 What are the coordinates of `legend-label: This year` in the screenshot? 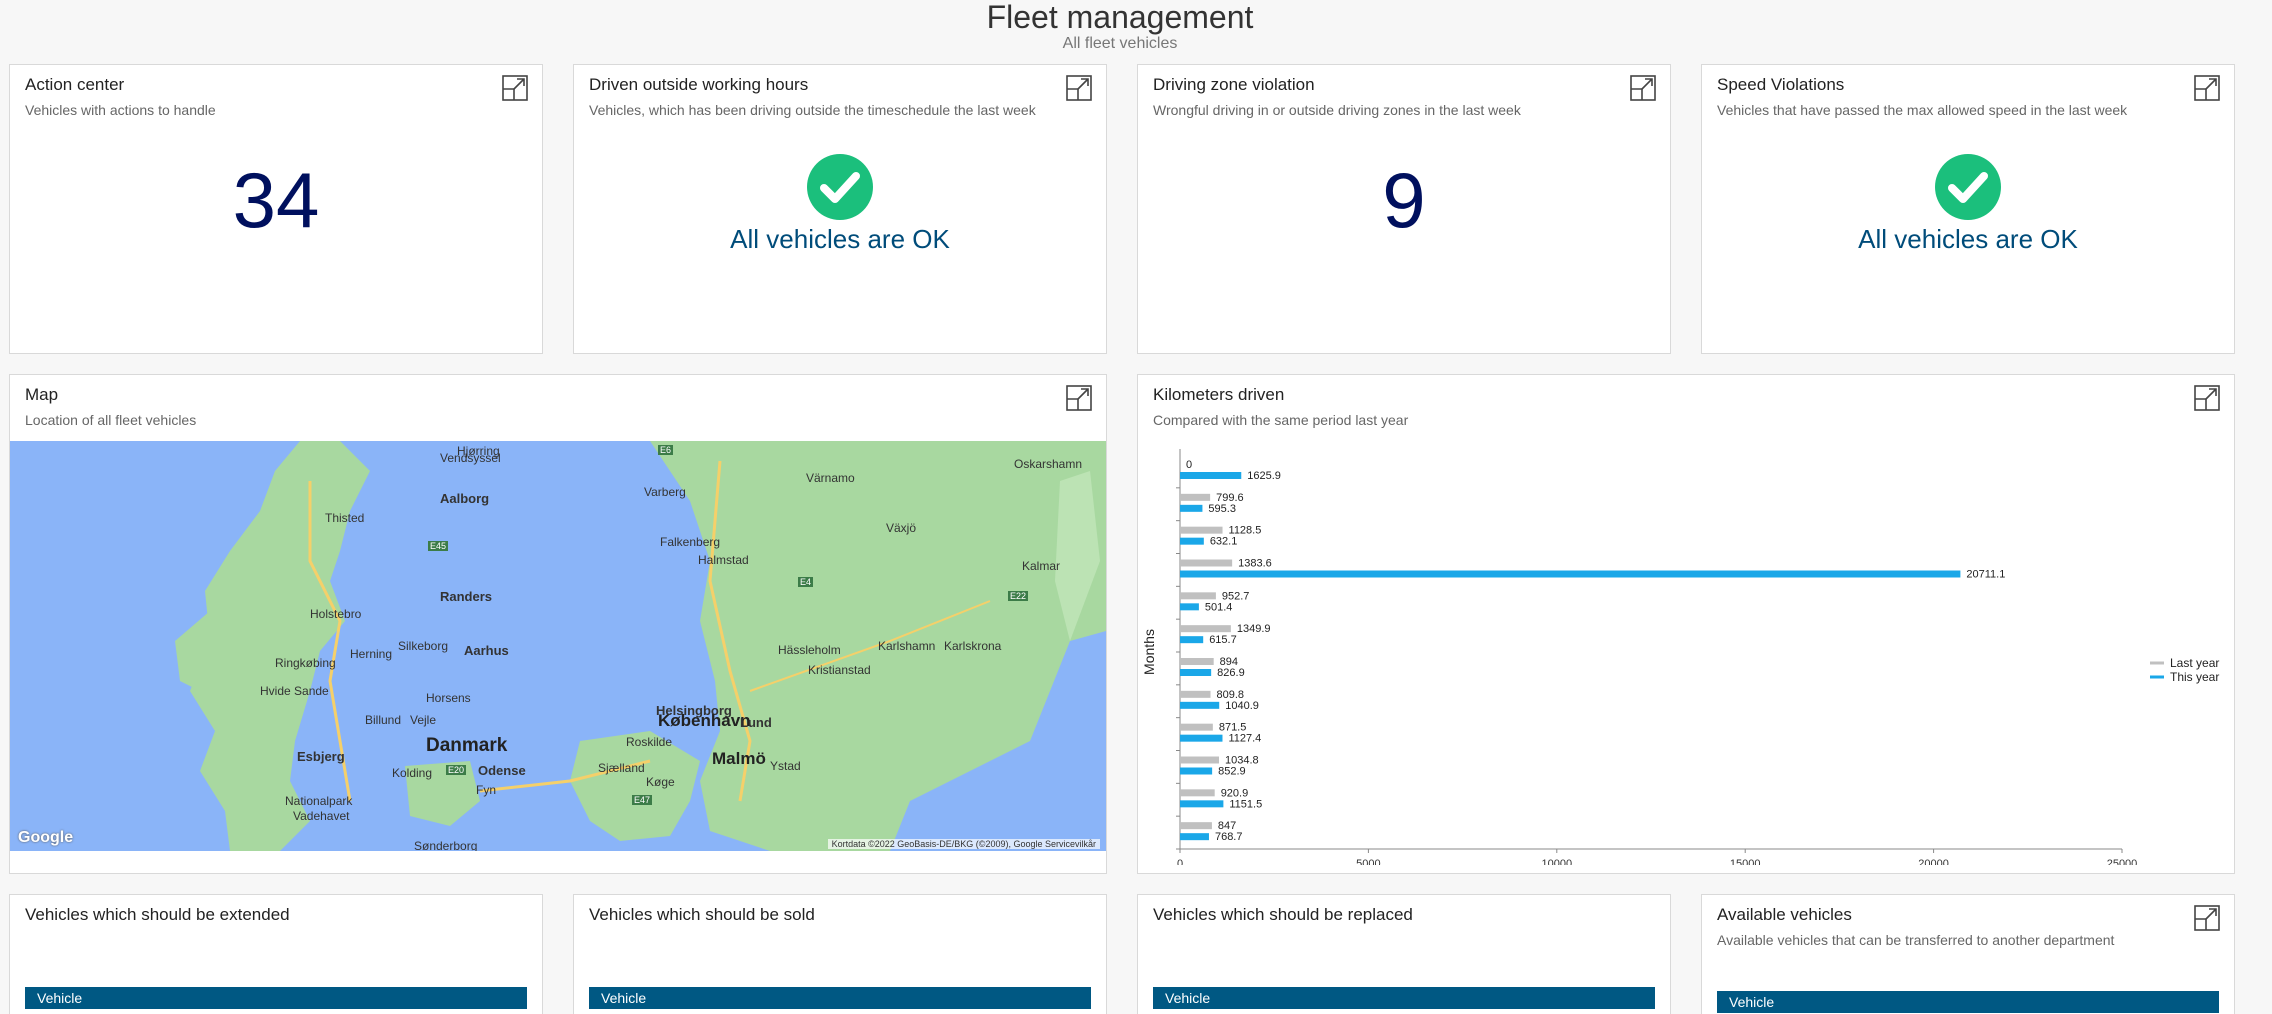 It's located at (2194, 677).